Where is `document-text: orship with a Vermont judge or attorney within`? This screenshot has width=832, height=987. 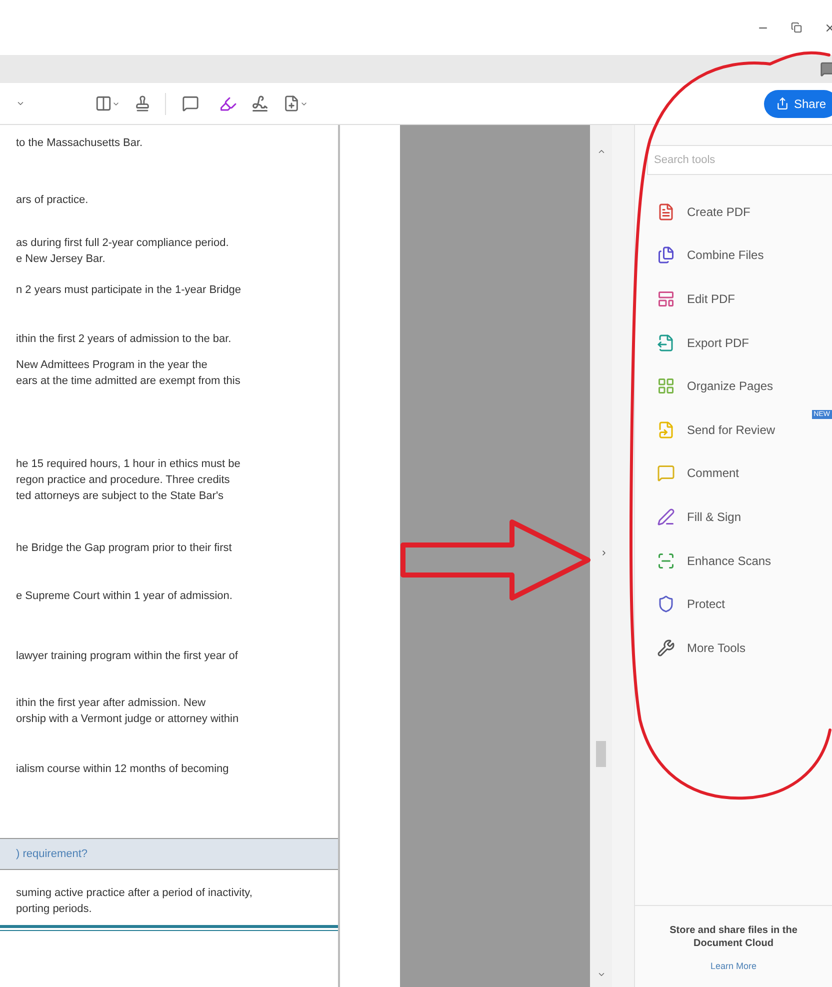
document-text: orship with a Vermont judge or attorney within is located at coordinates (127, 719).